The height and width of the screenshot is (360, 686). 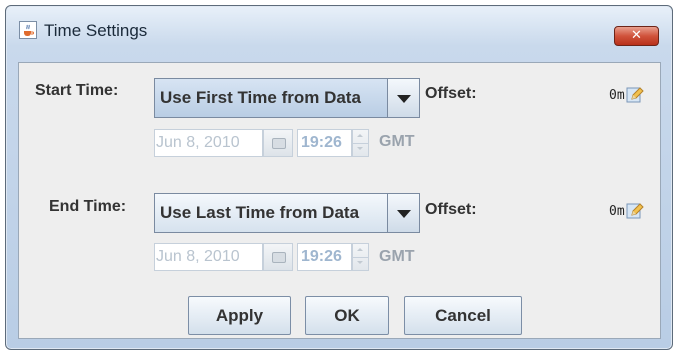 I want to click on close-icon: ✕, so click(x=636, y=35).